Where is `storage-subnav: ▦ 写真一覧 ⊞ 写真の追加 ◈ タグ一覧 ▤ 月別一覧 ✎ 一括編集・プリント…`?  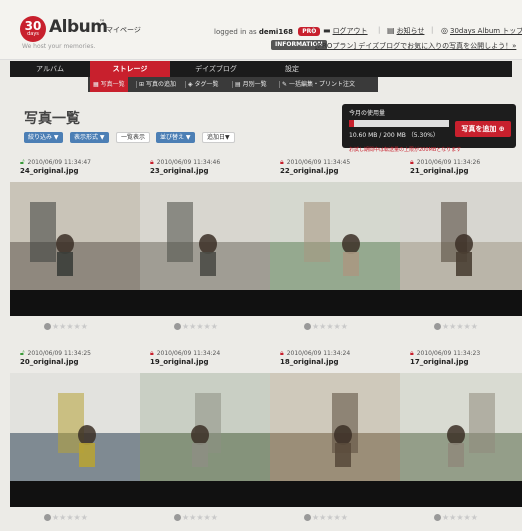
storage-subnav: ▦ 写真一覧 ⊞ 写真の追加 ◈ タグ一覧 ▤ 月別一覧 ✎ 一括編集・プリント… is located at coordinates (233, 84).